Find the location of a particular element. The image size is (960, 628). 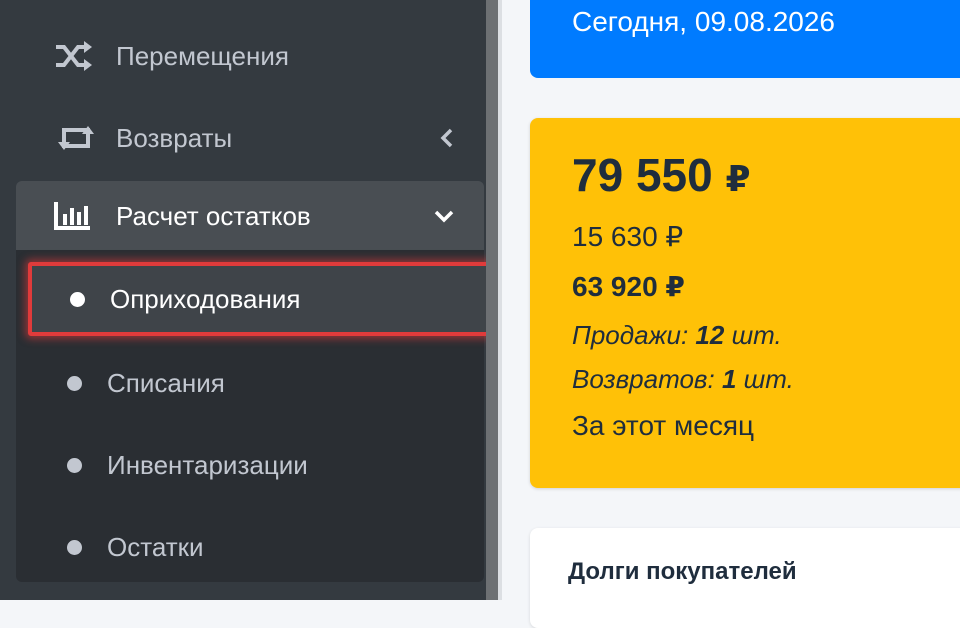

sidebar-item-transfers: Перемещения is located at coordinates (250, 56).